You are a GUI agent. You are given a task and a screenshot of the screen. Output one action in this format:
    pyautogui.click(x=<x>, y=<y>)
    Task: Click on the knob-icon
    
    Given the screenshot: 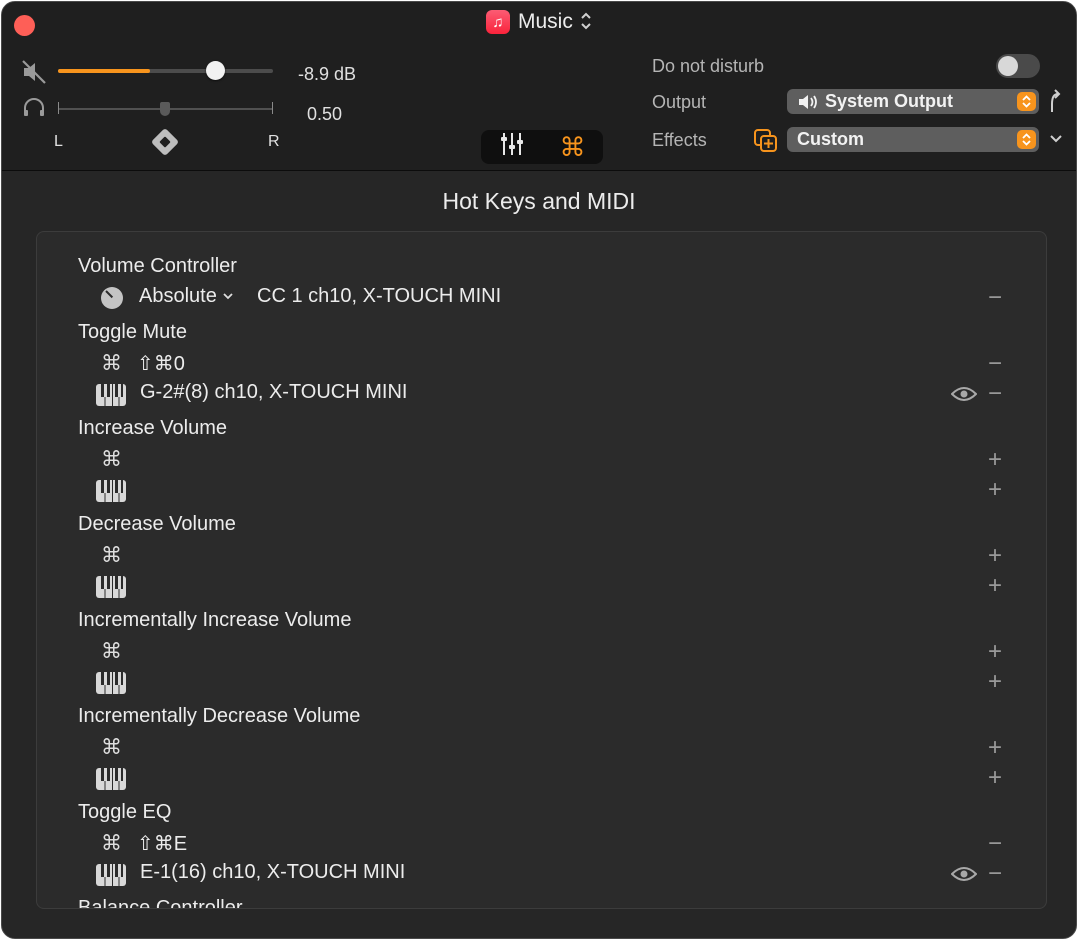 What is the action you would take?
    pyautogui.click(x=112, y=298)
    